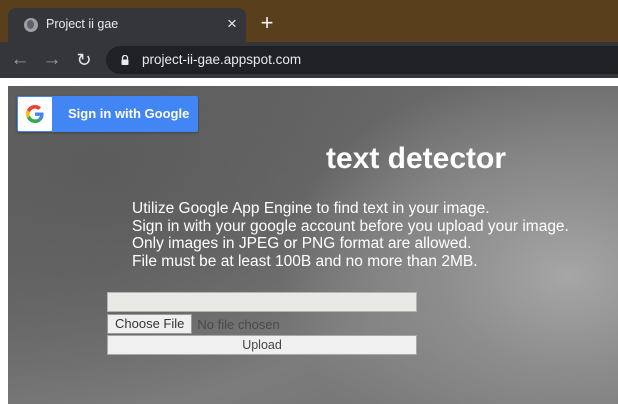 This screenshot has width=618, height=404. What do you see at coordinates (222, 59) in the screenshot?
I see `url-text: project-ii-gae.appspot.com` at bounding box center [222, 59].